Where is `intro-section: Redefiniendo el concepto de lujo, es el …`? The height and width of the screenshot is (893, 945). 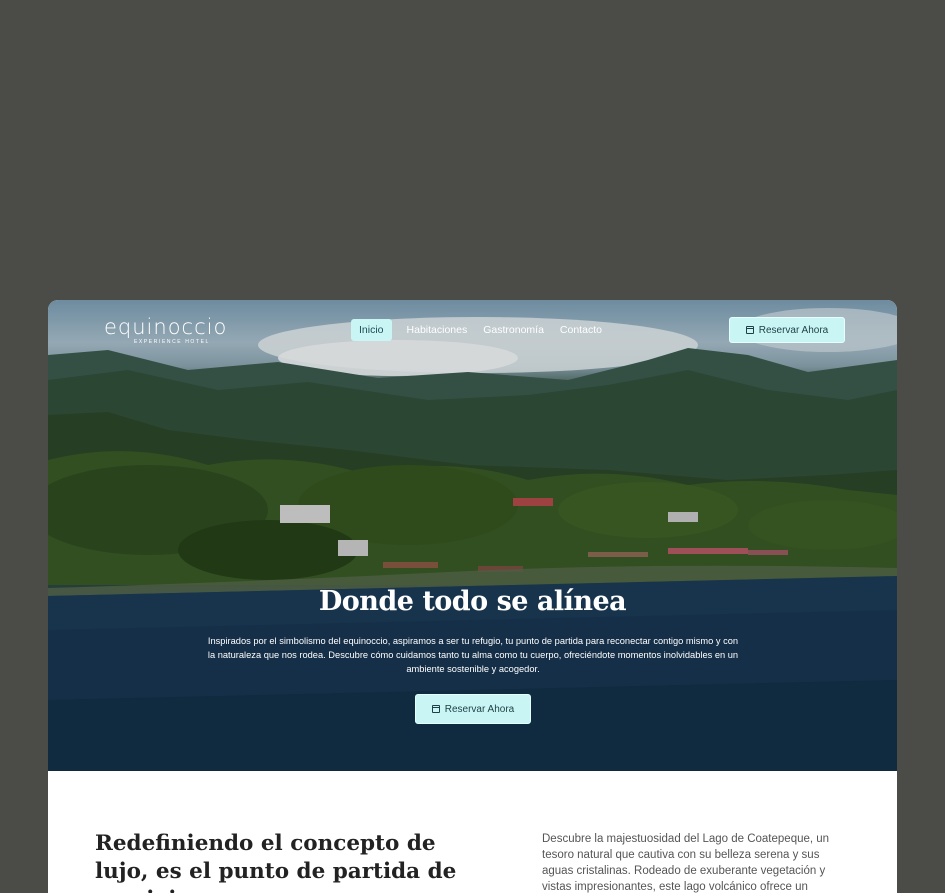
intro-section: Redefiniendo el concepto de lujo, es el … is located at coordinates (472, 832).